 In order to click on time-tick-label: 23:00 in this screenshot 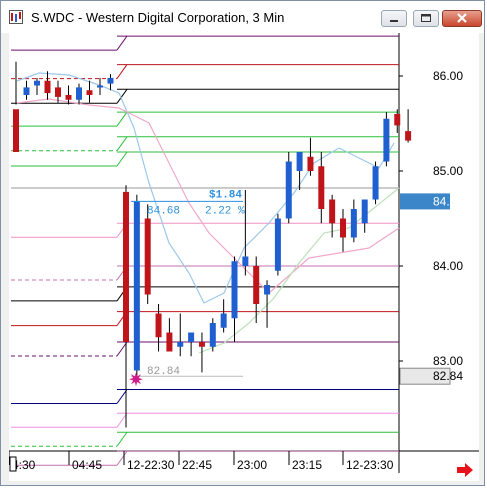, I will do `click(252, 465)`.